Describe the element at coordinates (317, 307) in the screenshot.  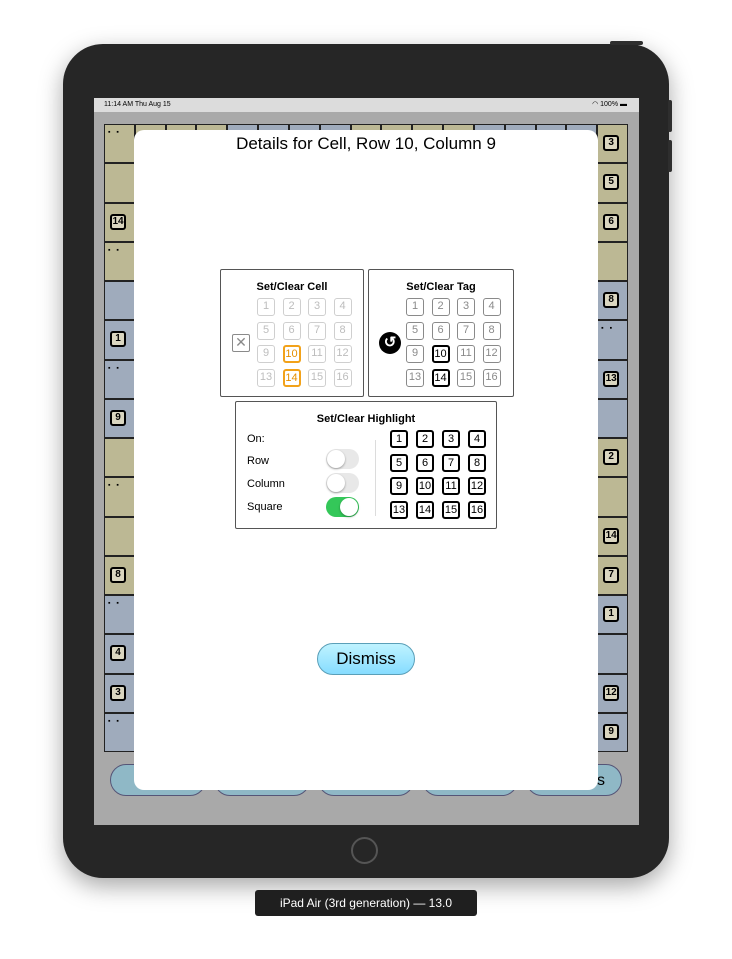
I see `cell-number-3: 3` at that location.